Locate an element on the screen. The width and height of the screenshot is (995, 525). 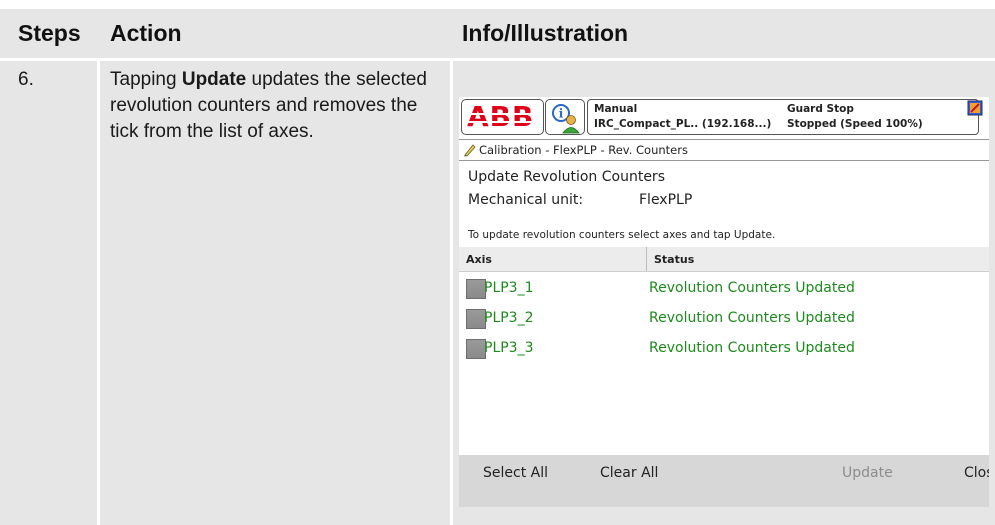
header-info: Info/Illustration is located at coordinates (545, 33).